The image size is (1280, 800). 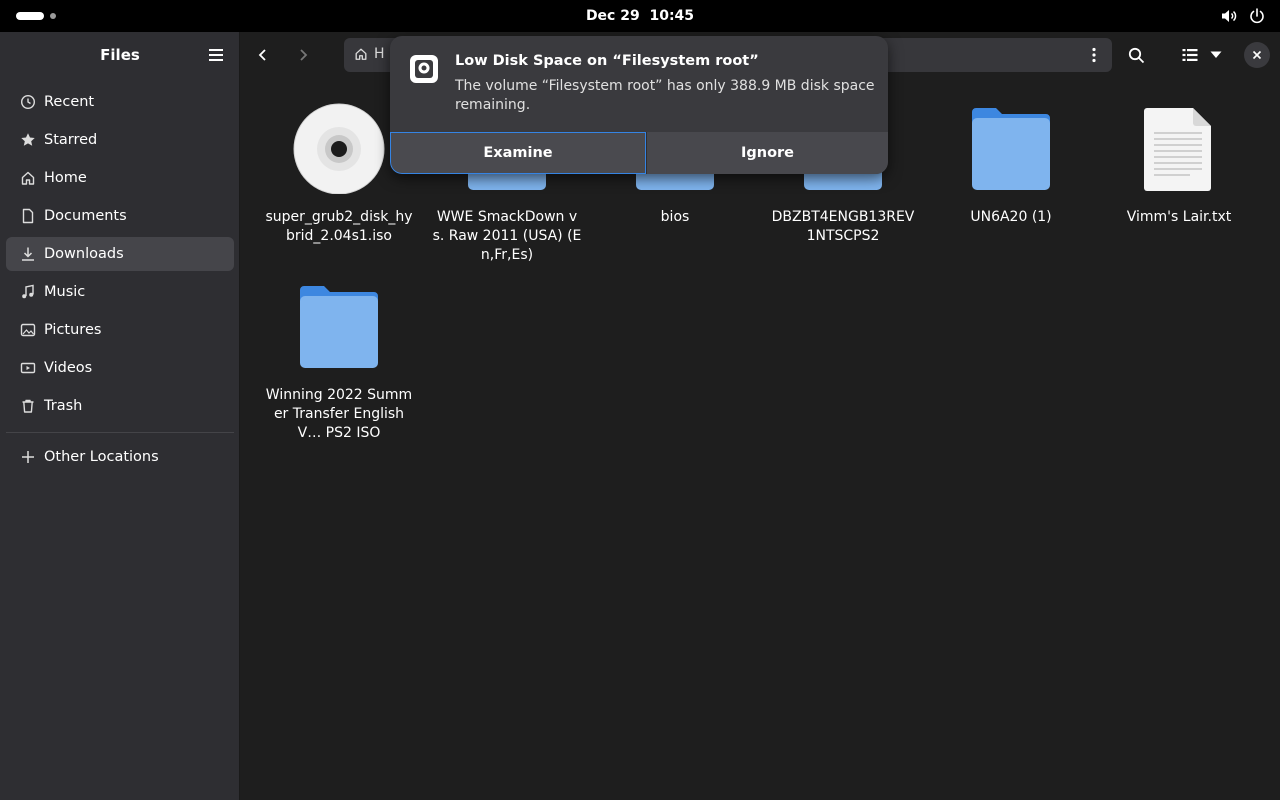 I want to click on examine-button: Examine, so click(x=518, y=153).